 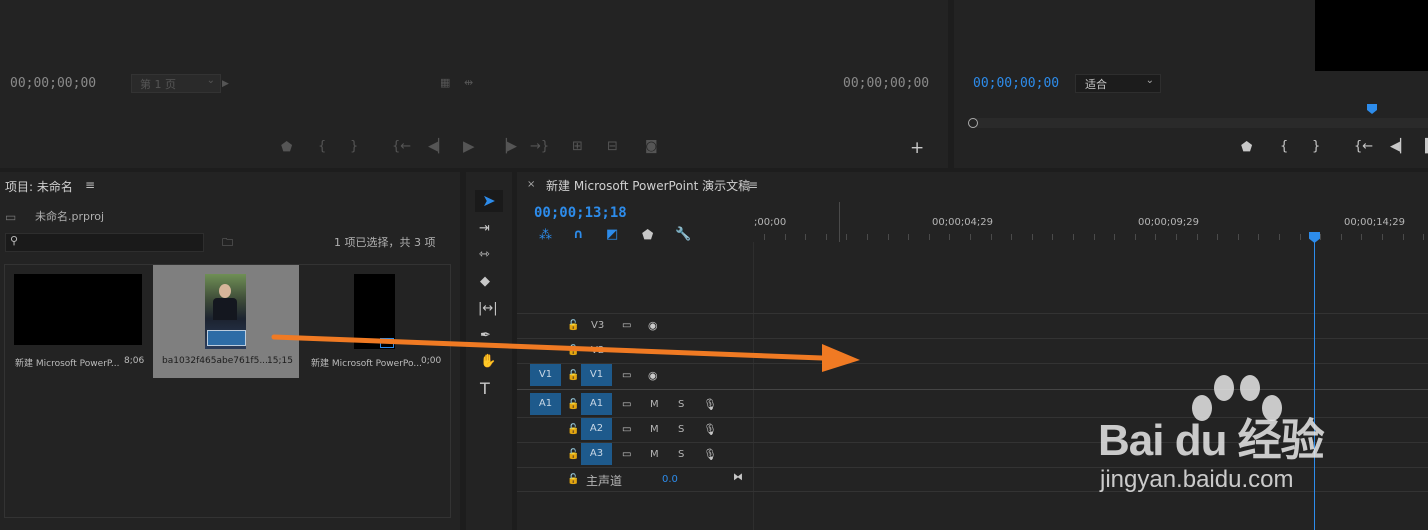 I want to click on baidu-watermark: Bai du 经验 jingyan.baidu.com, so click(x=1255, y=435).